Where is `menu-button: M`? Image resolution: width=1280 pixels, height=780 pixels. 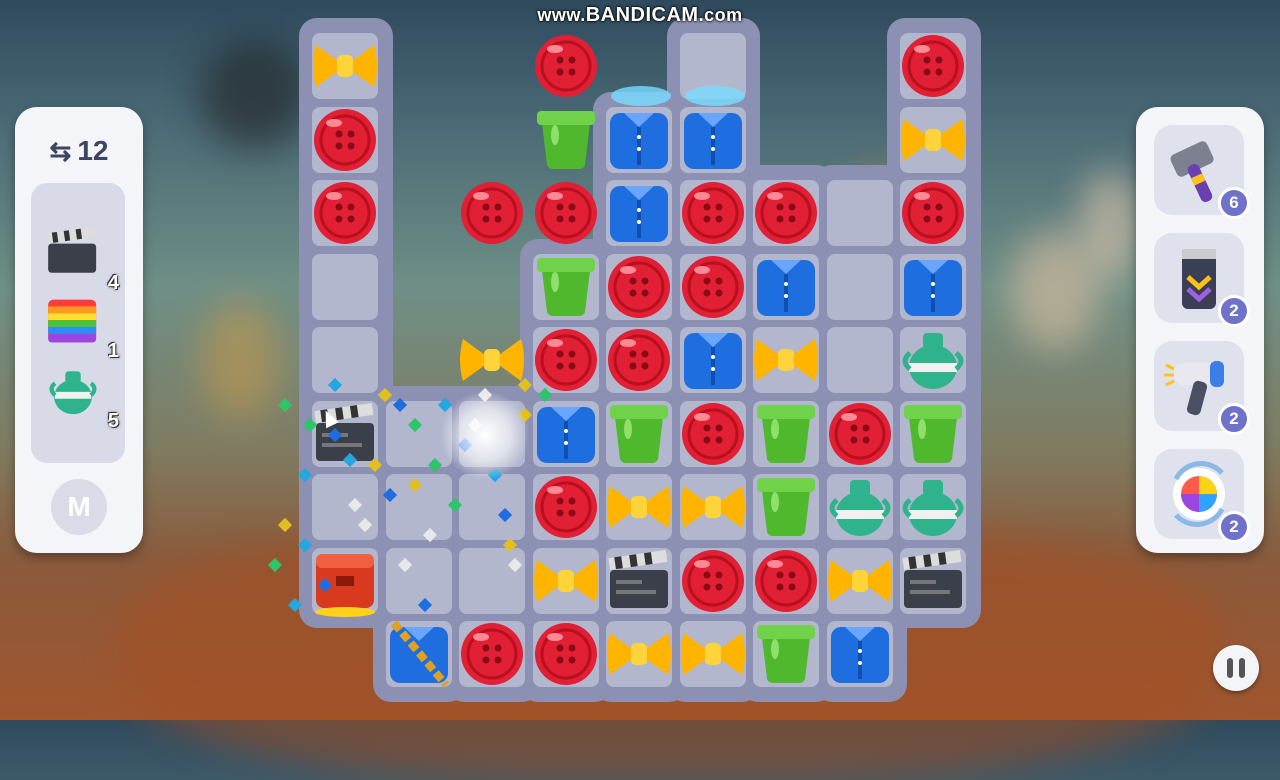
menu-button: M is located at coordinates (79, 507).